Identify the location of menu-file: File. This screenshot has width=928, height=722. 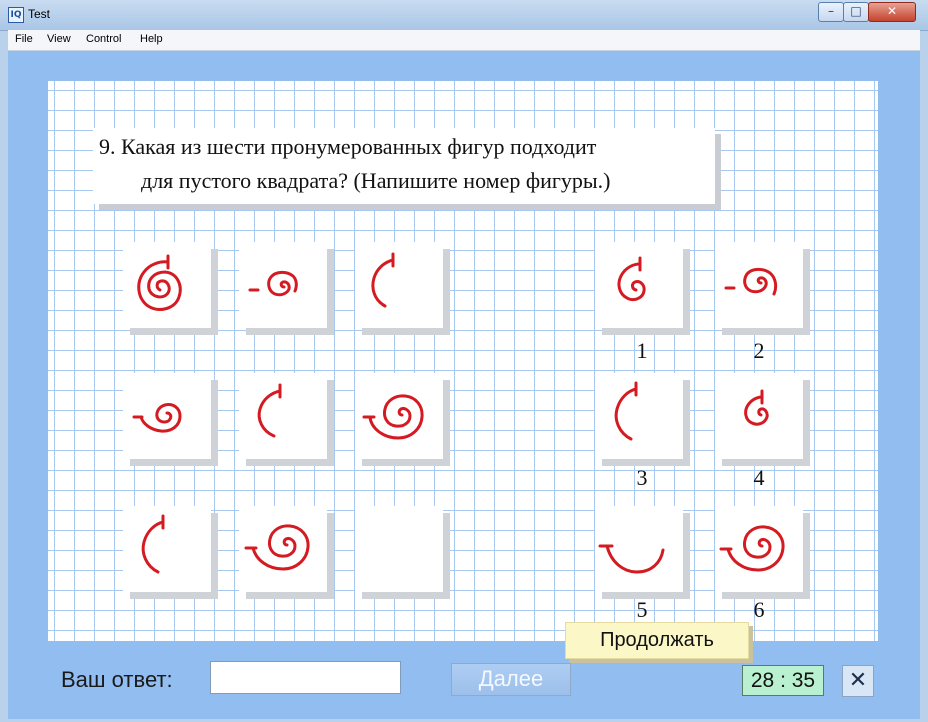
(24, 39).